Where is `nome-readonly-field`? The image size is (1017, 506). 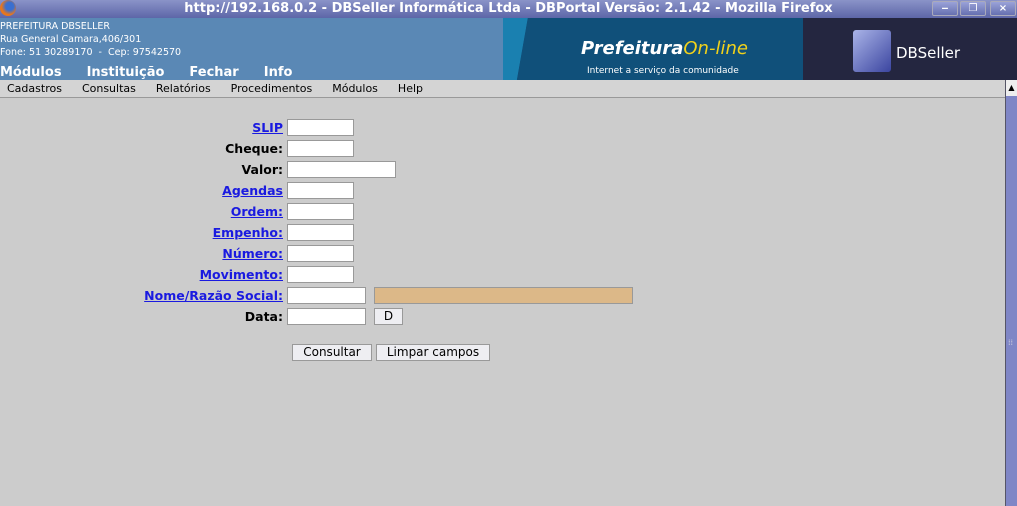
nome-readonly-field is located at coordinates (503, 295).